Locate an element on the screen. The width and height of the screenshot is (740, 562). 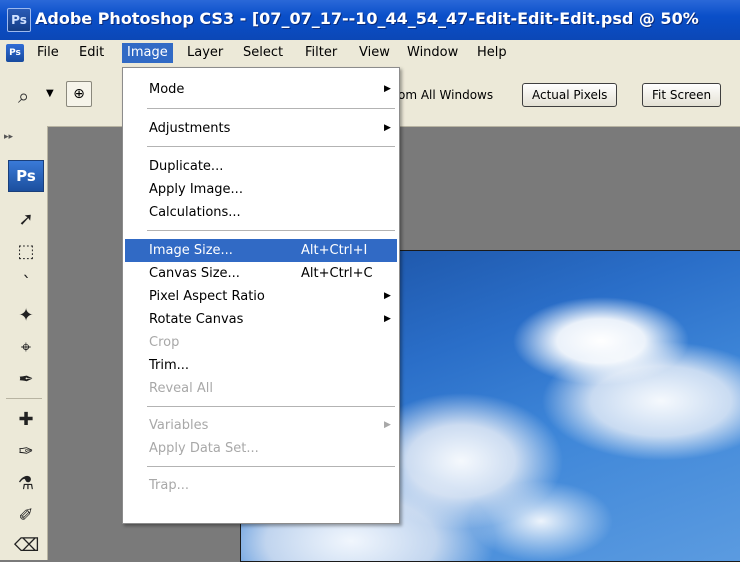
lasso-tool-icon: ՝ is located at coordinates (26, 284).